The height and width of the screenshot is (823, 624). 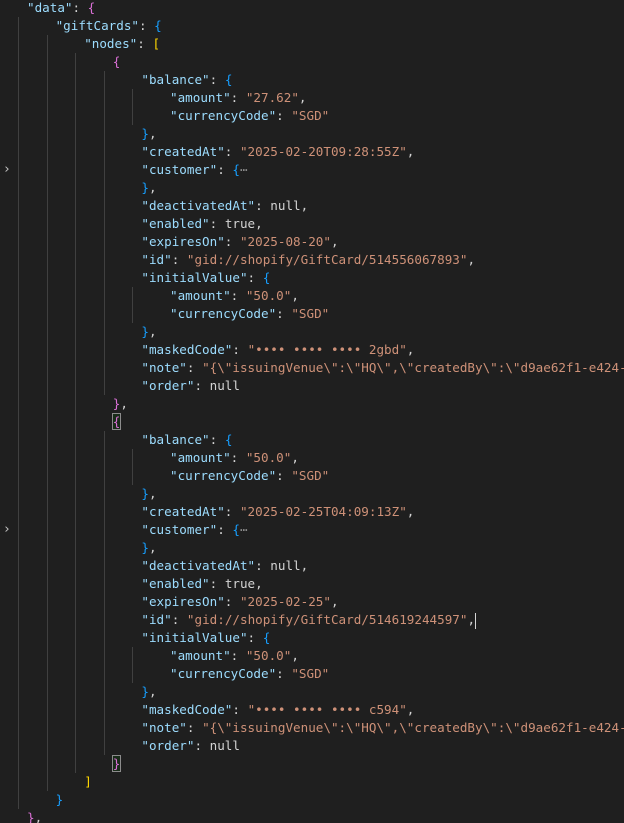 I want to click on json-key: "expiresOn", so click(x=183, y=601).